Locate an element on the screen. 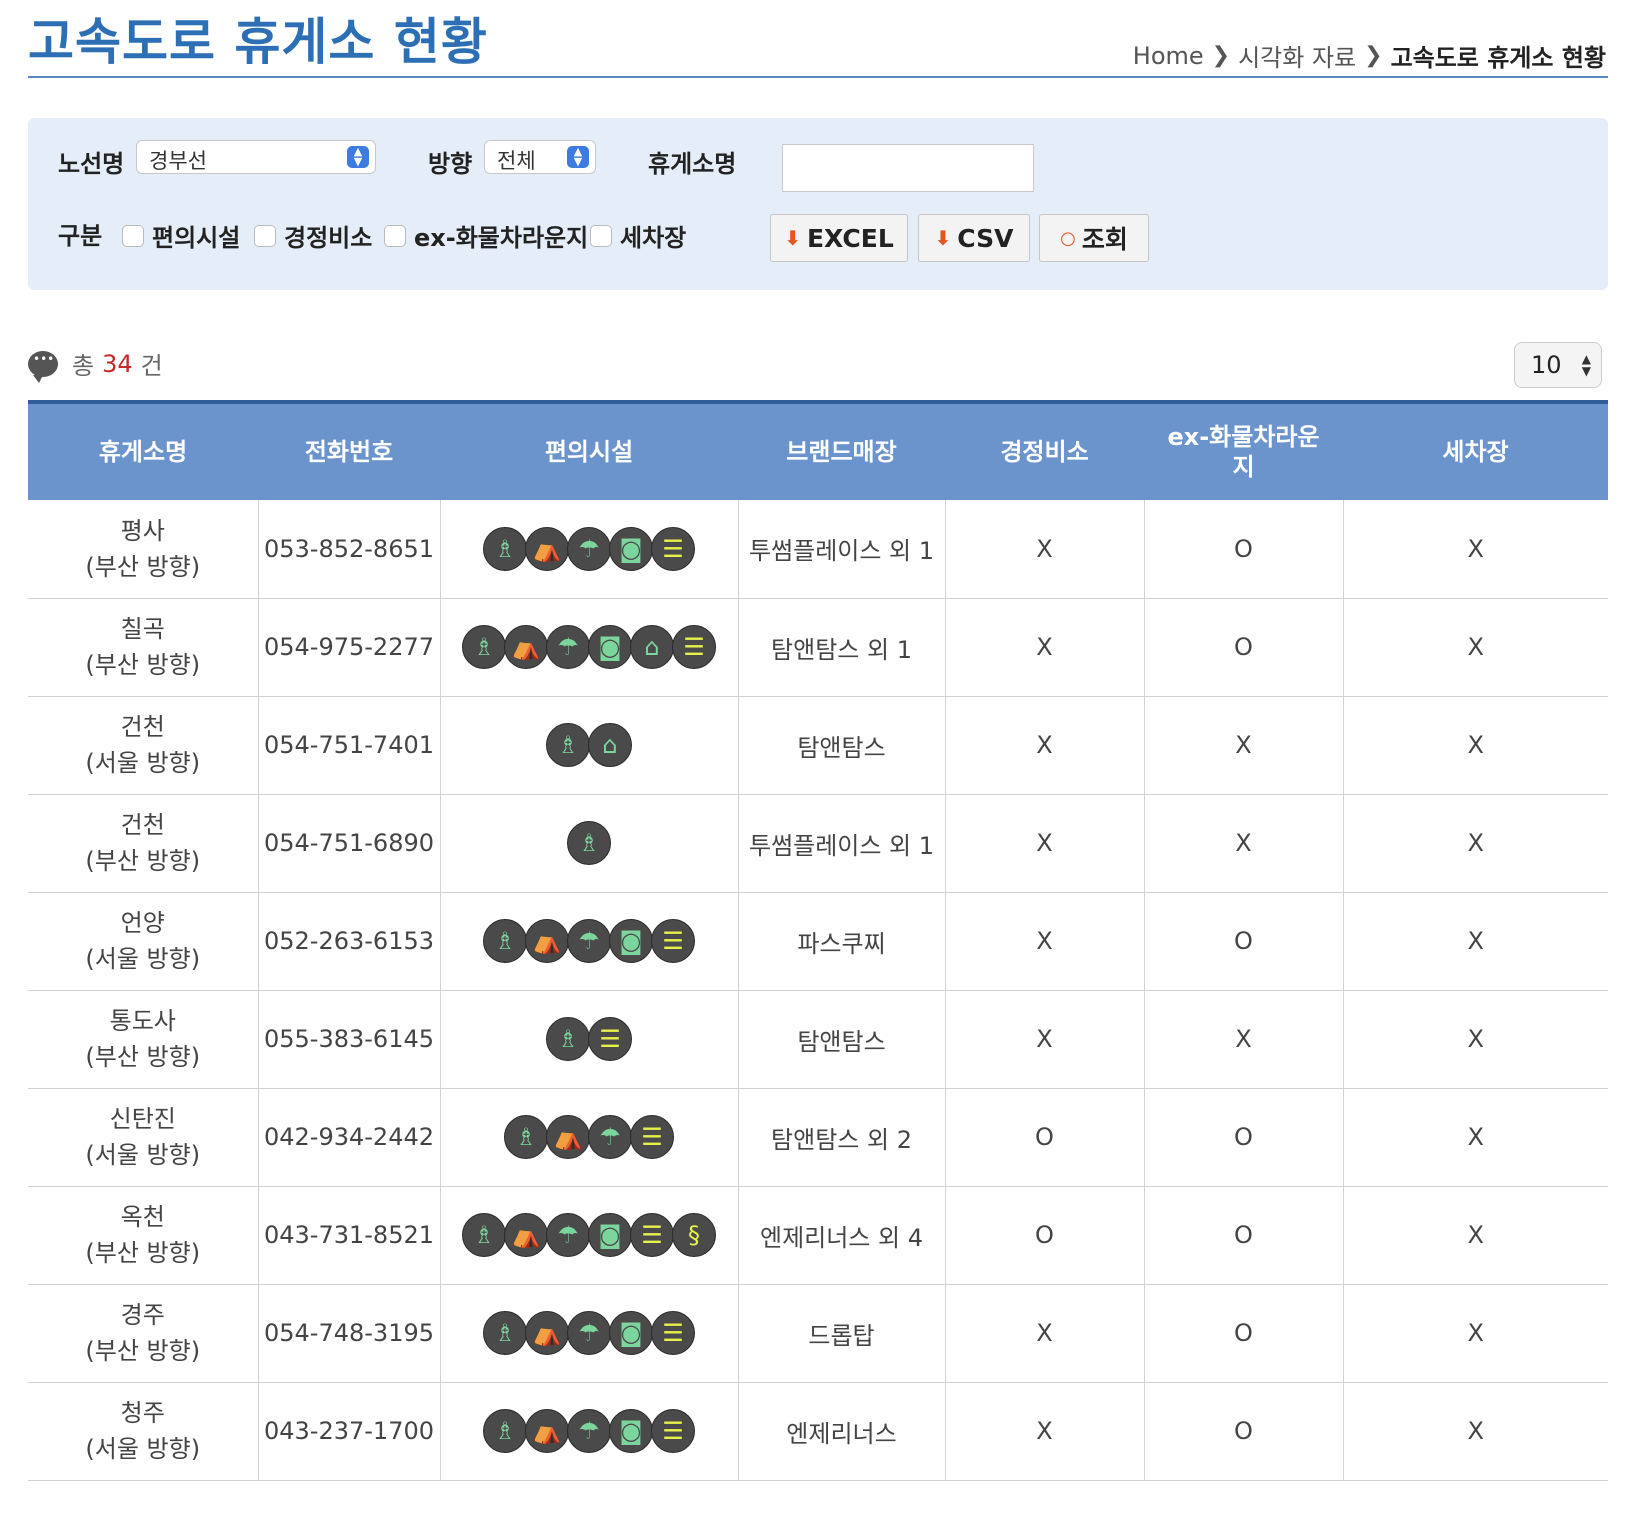 Image resolution: width=1636 pixels, height=1522 pixels. cell-facilities: ♗ ⛺ ☂ ◙ ⌂ ☰ is located at coordinates (588, 647).